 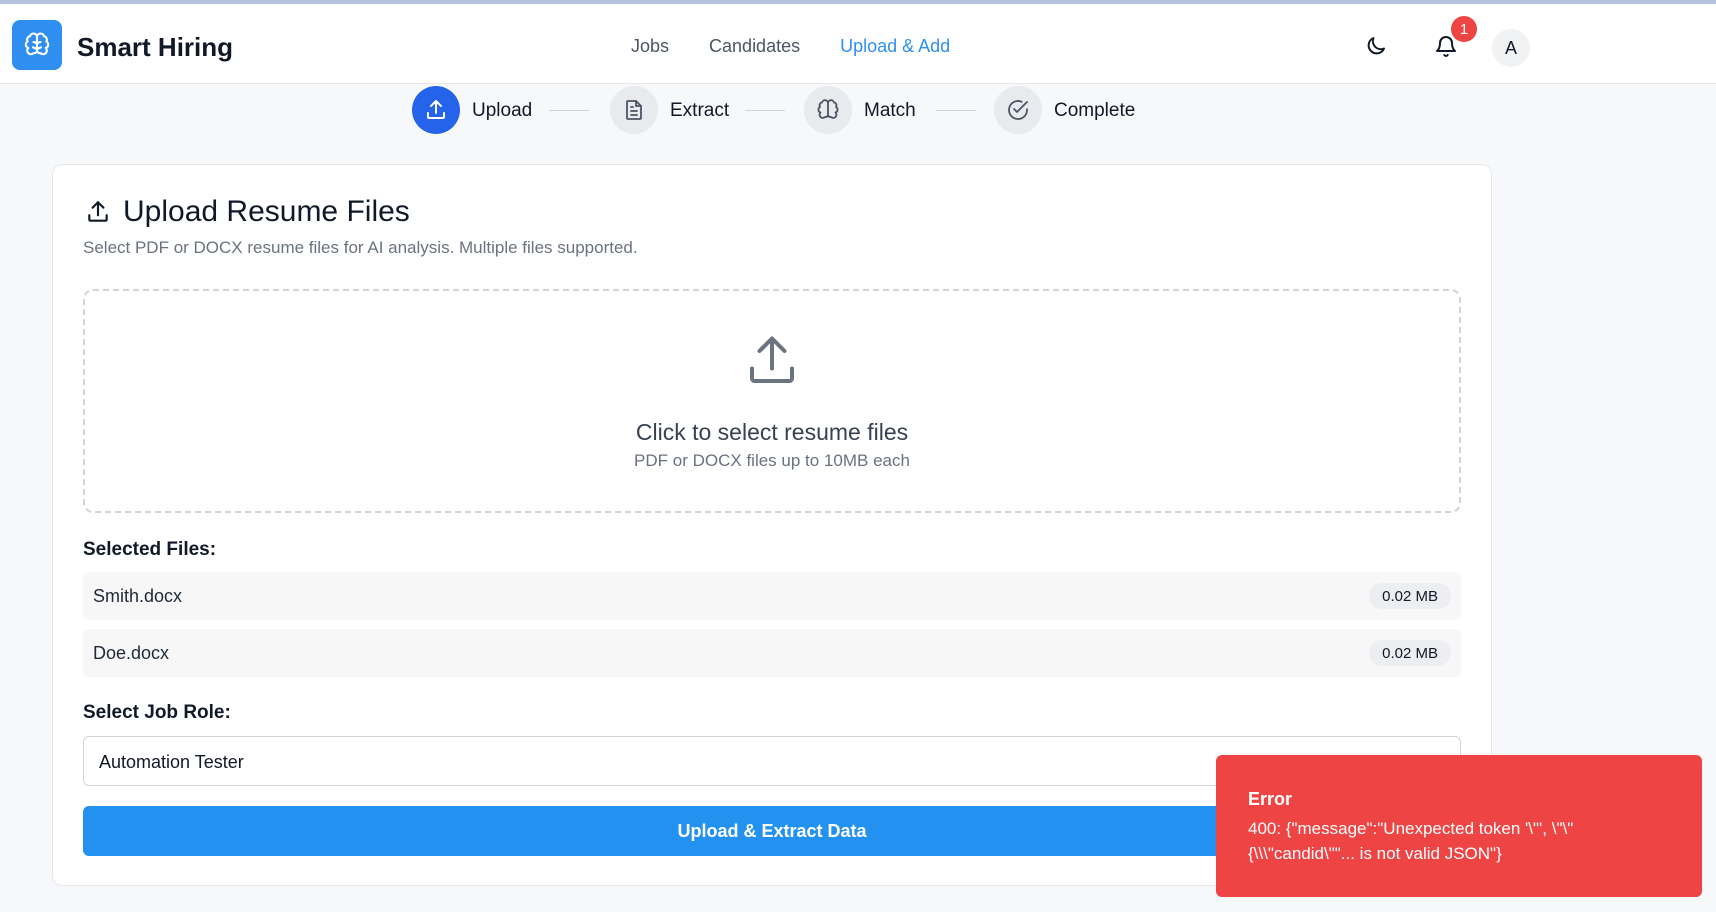 What do you see at coordinates (1270, 799) in the screenshot?
I see `toast-title: Error` at bounding box center [1270, 799].